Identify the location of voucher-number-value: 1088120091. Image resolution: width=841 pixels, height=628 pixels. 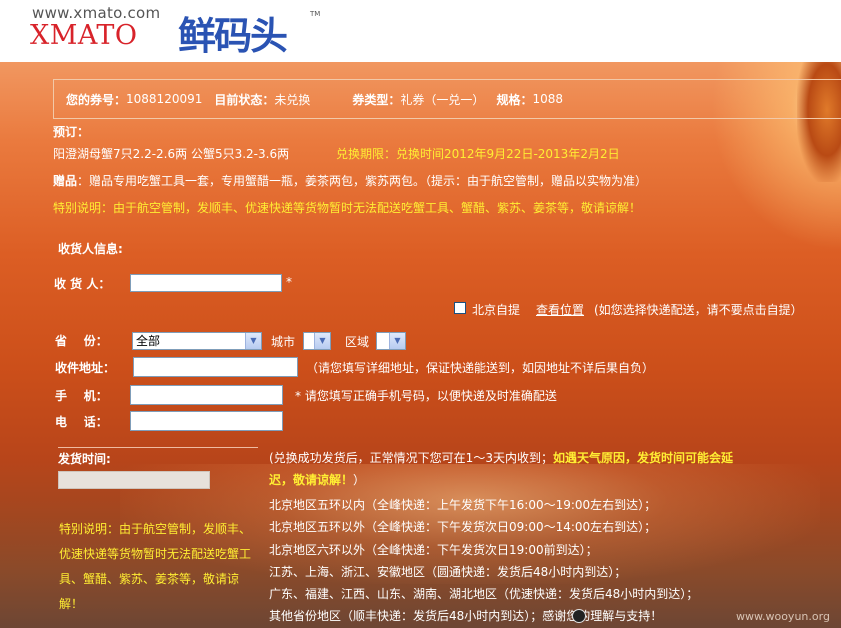
(164, 99).